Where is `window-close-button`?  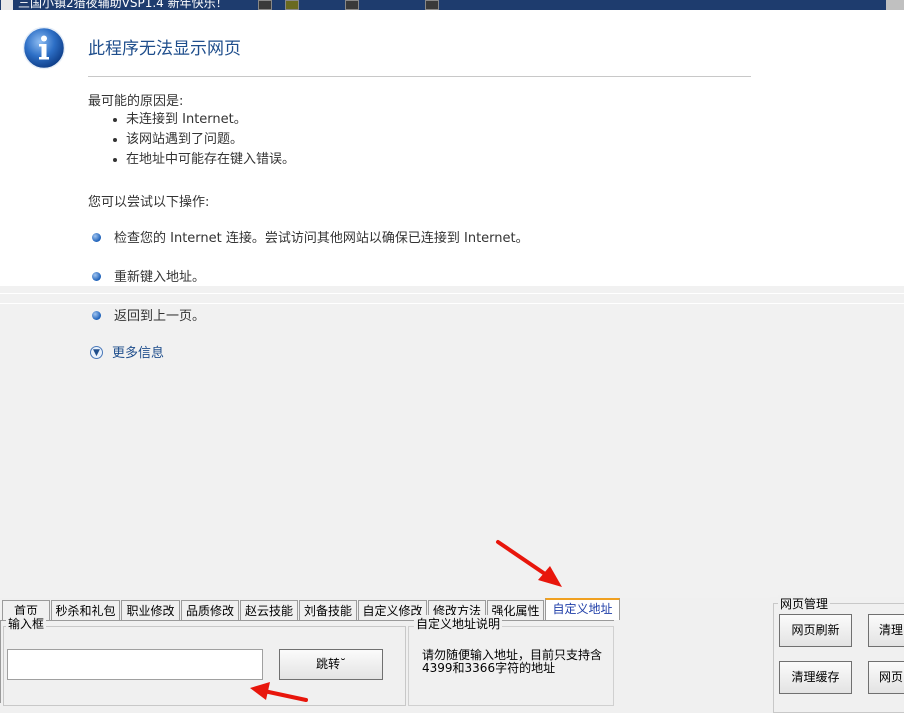
window-close-button is located at coordinates (895, 5).